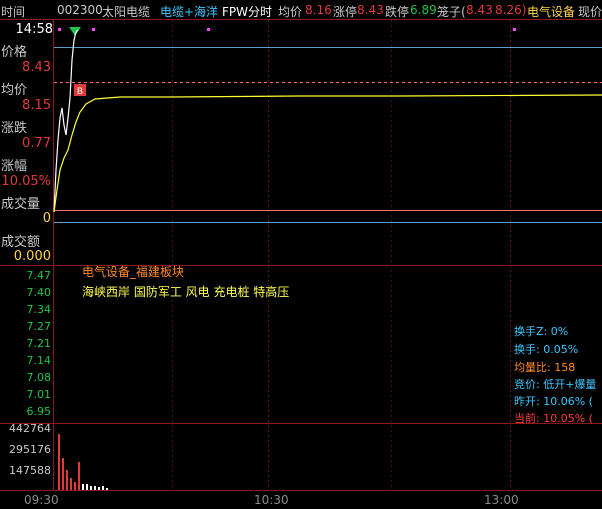  I want to click on turnover-z: 换手Z: 0%, so click(541, 331).